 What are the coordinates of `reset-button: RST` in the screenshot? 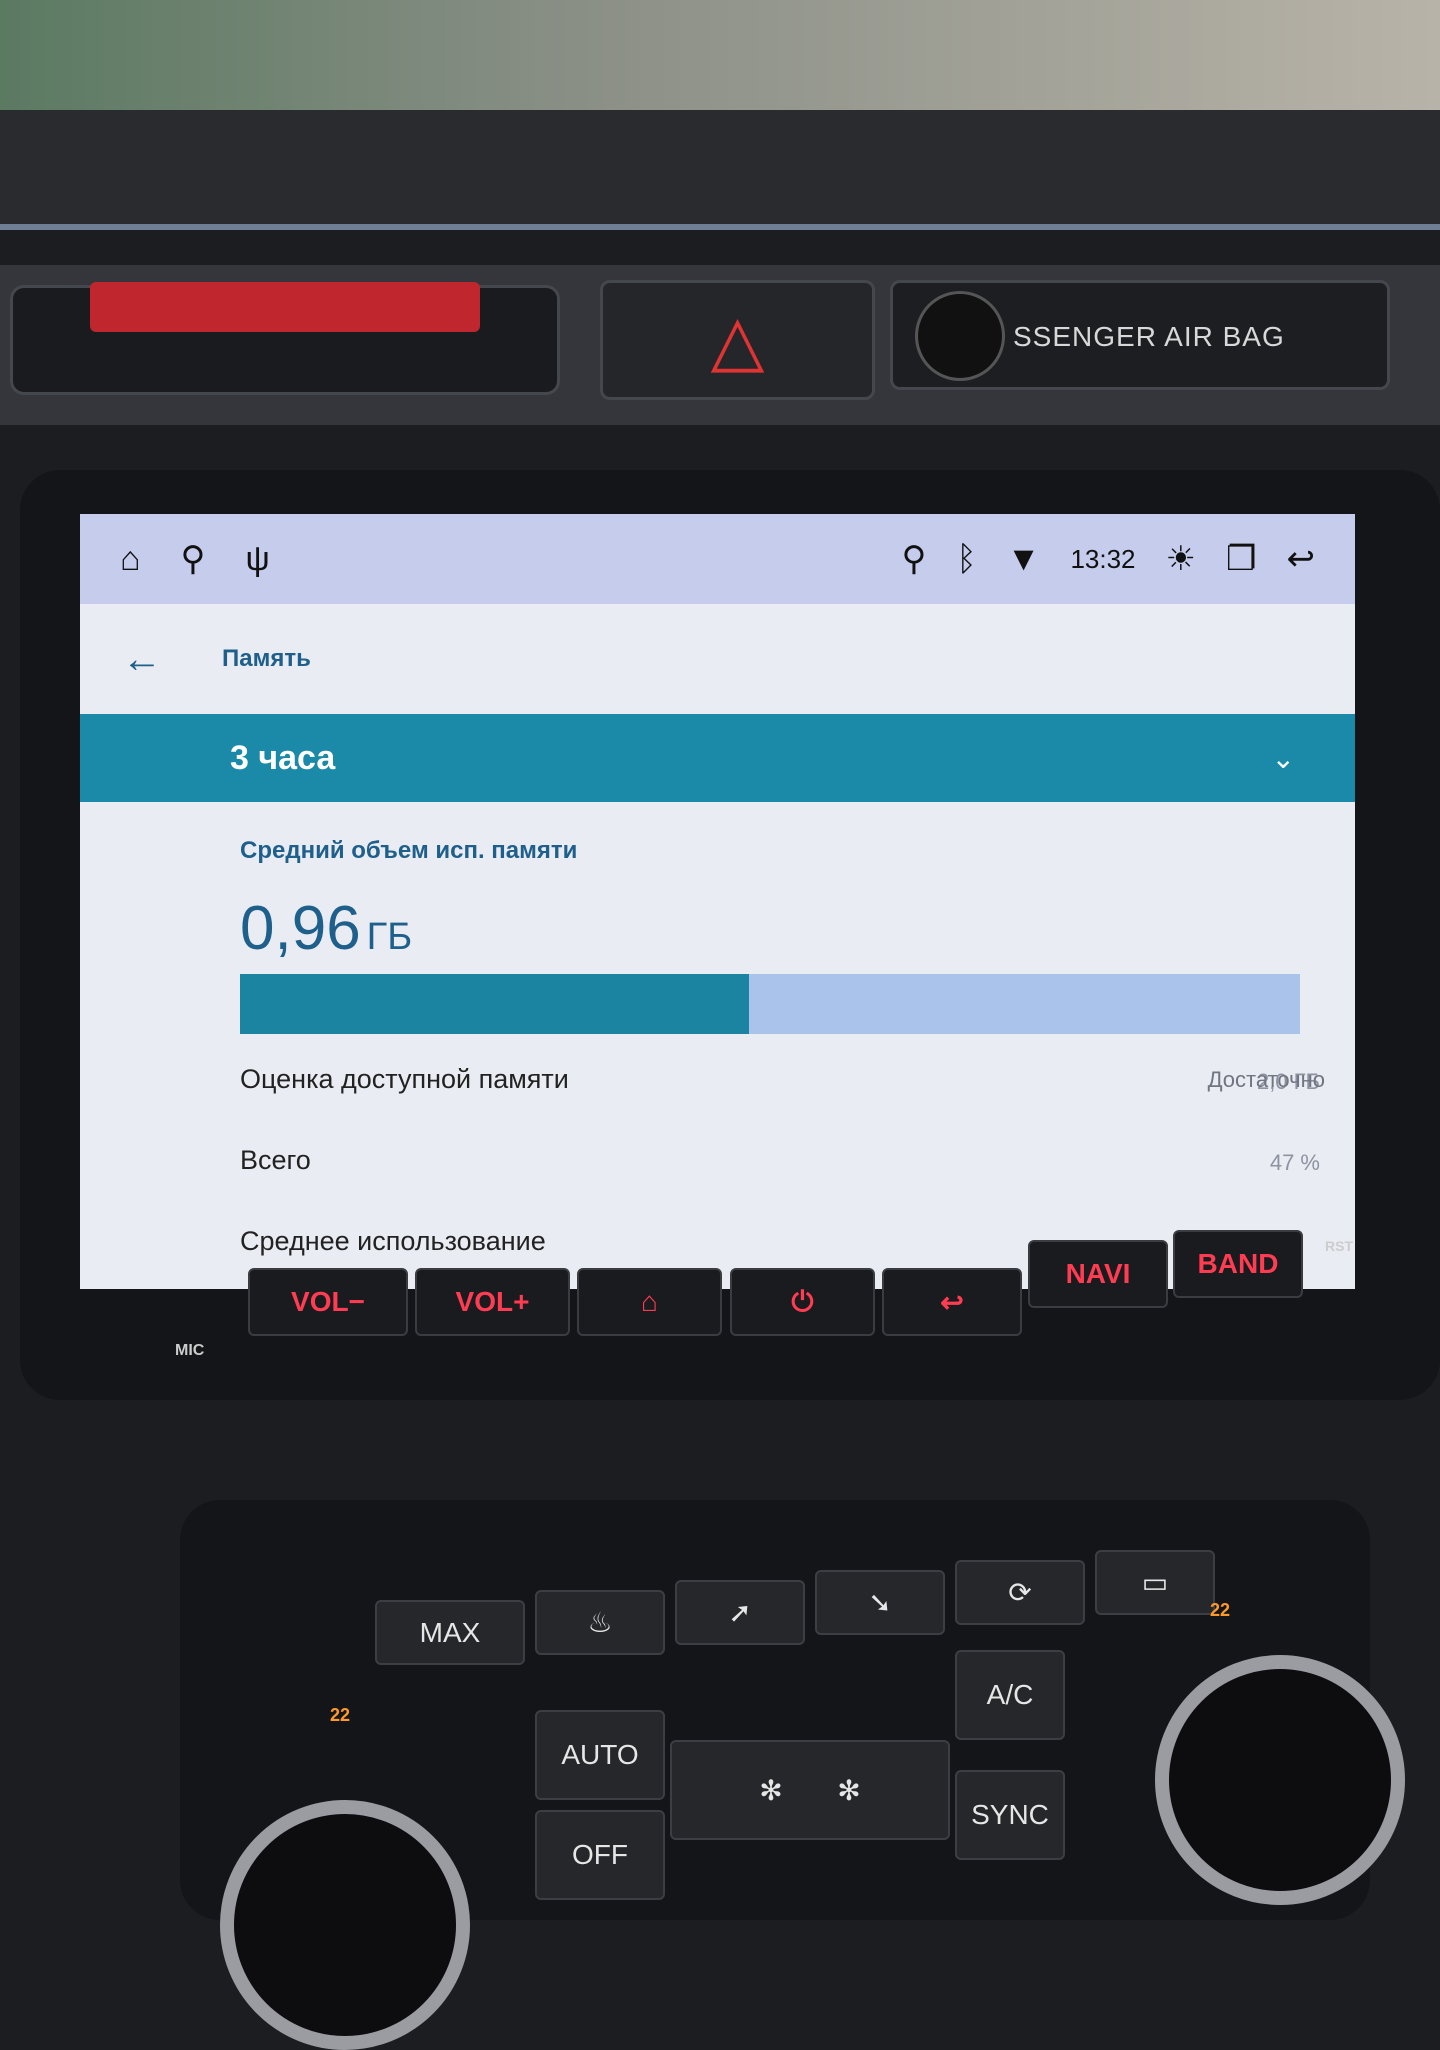 It's located at (1339, 1246).